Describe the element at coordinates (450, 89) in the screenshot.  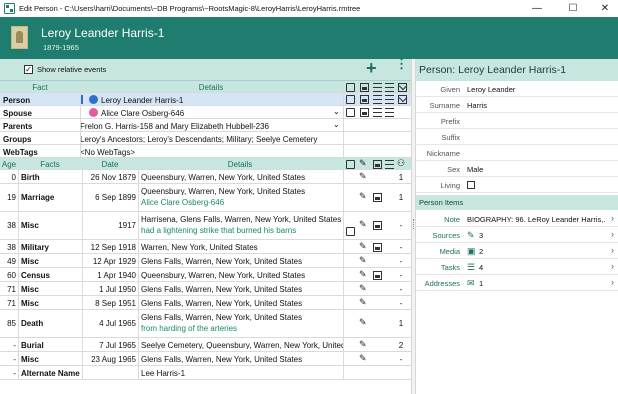
I see `field-label: Given` at that location.